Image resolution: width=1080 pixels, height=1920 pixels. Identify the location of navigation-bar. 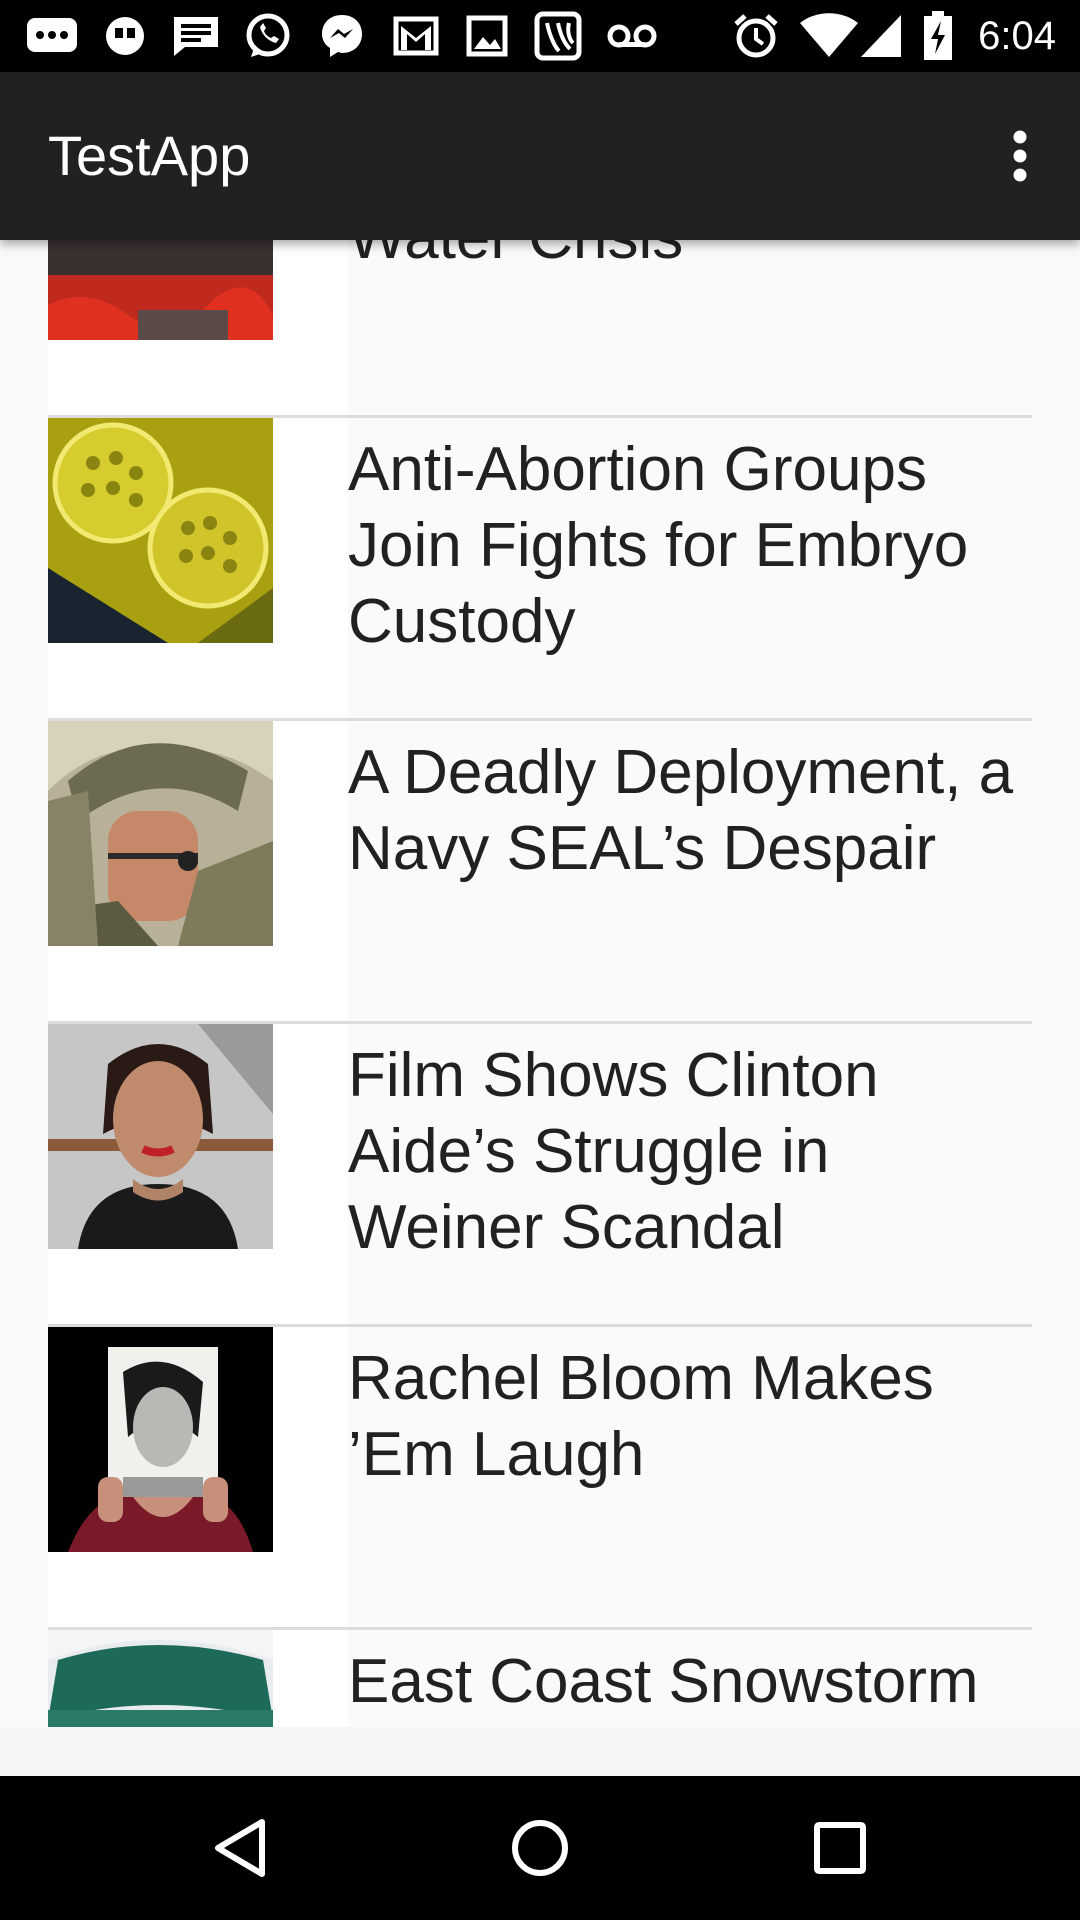
(540, 1848).